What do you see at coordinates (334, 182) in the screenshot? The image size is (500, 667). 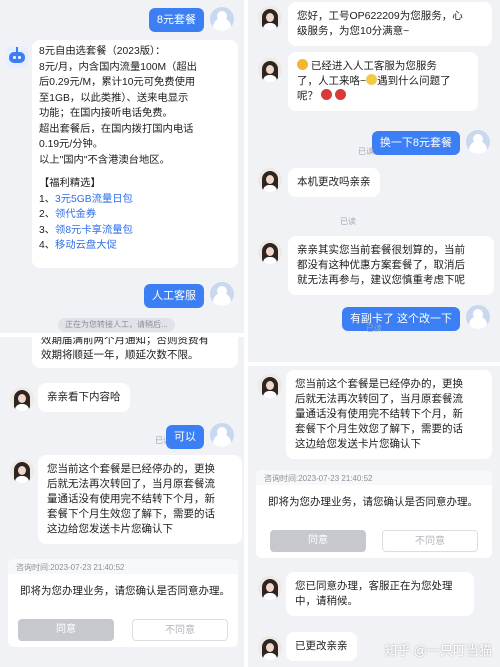 I see `agent-question-message: 本机更改吗亲亲` at bounding box center [334, 182].